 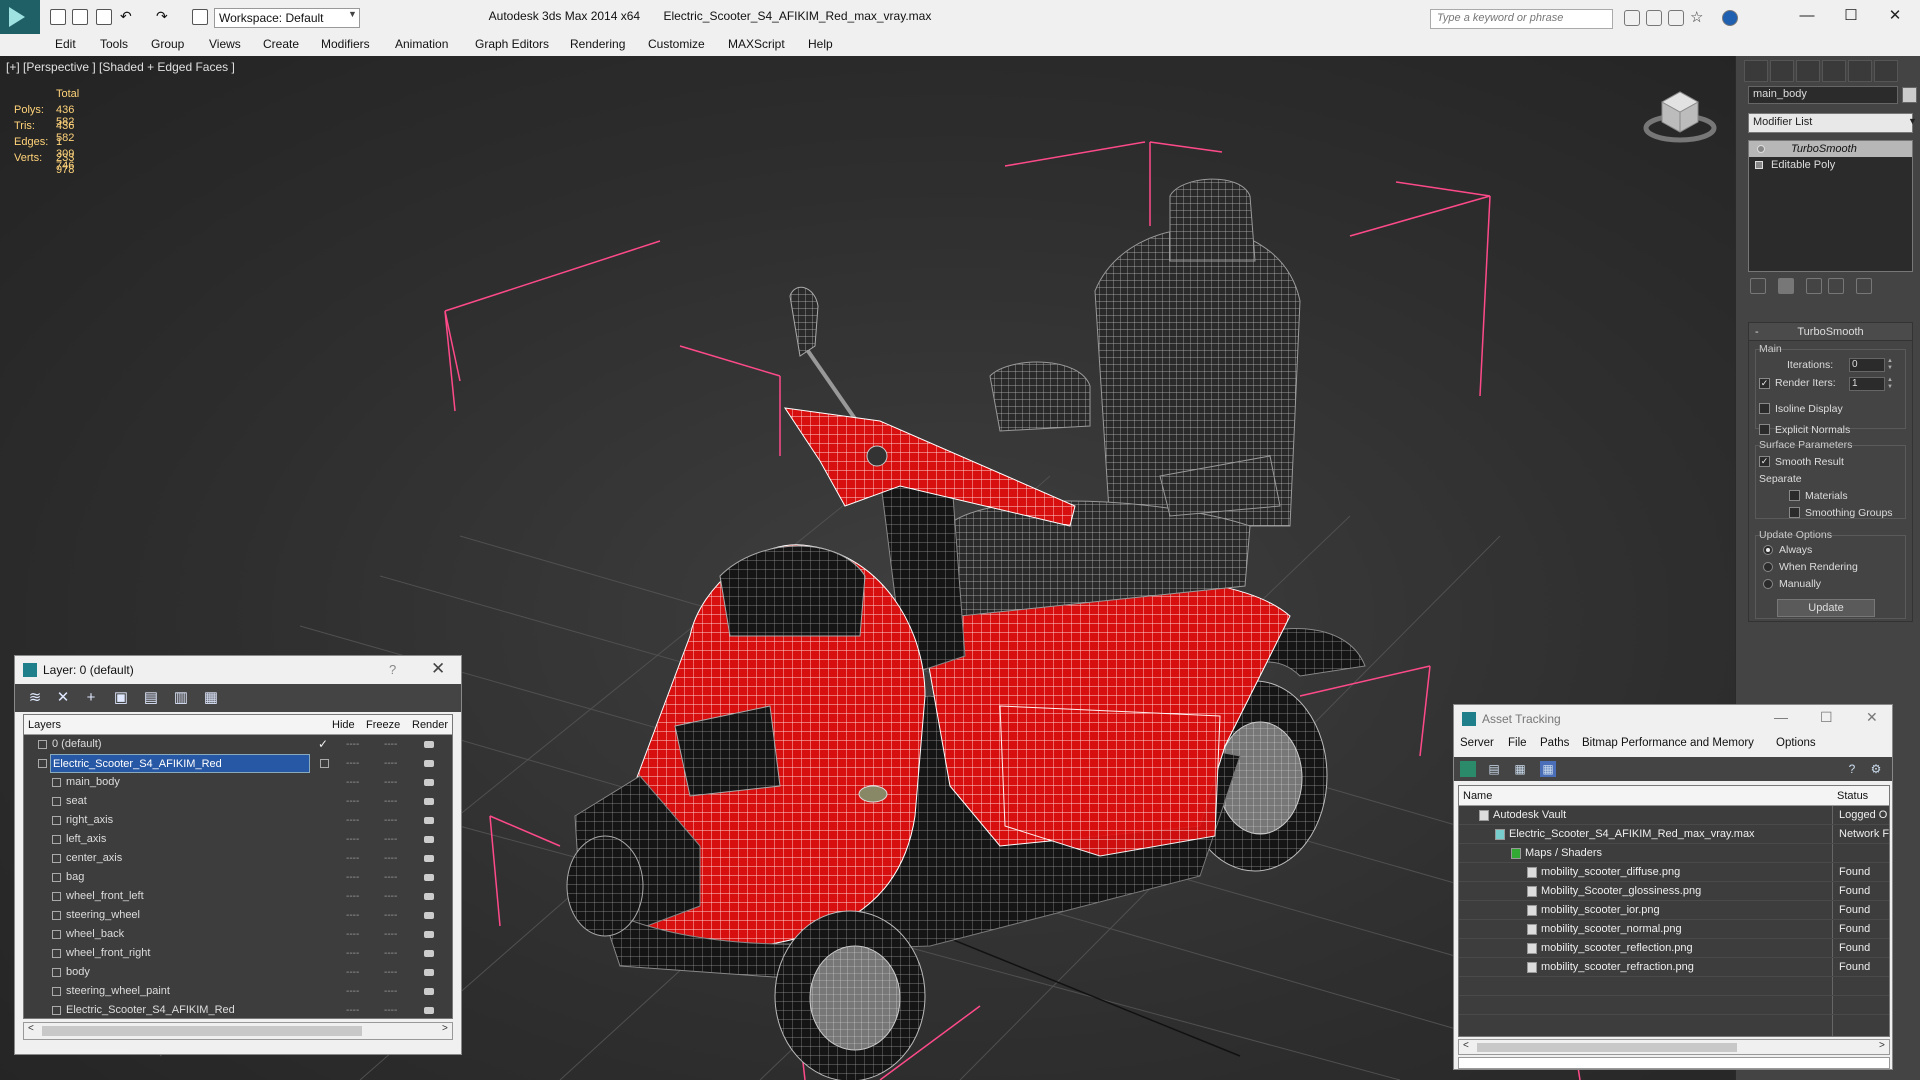 What do you see at coordinates (91, 698) in the screenshot?
I see `add-layer-icon: +` at bounding box center [91, 698].